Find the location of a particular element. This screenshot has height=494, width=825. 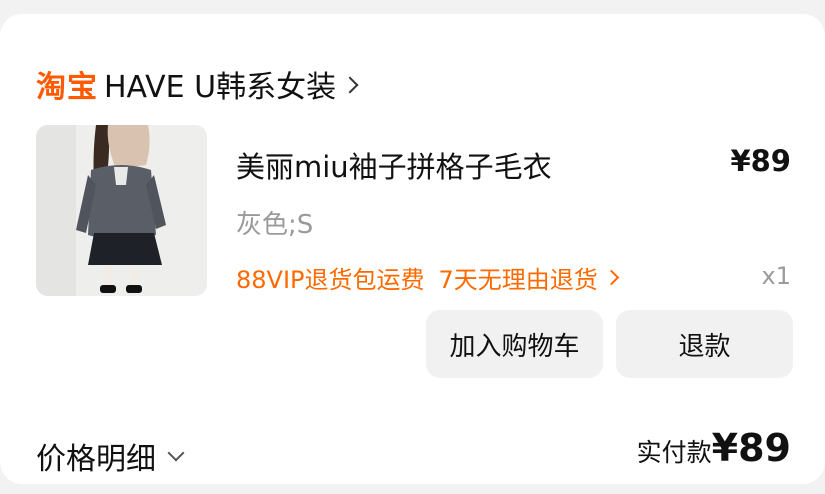

paid-label: 实付款 is located at coordinates (674, 452).